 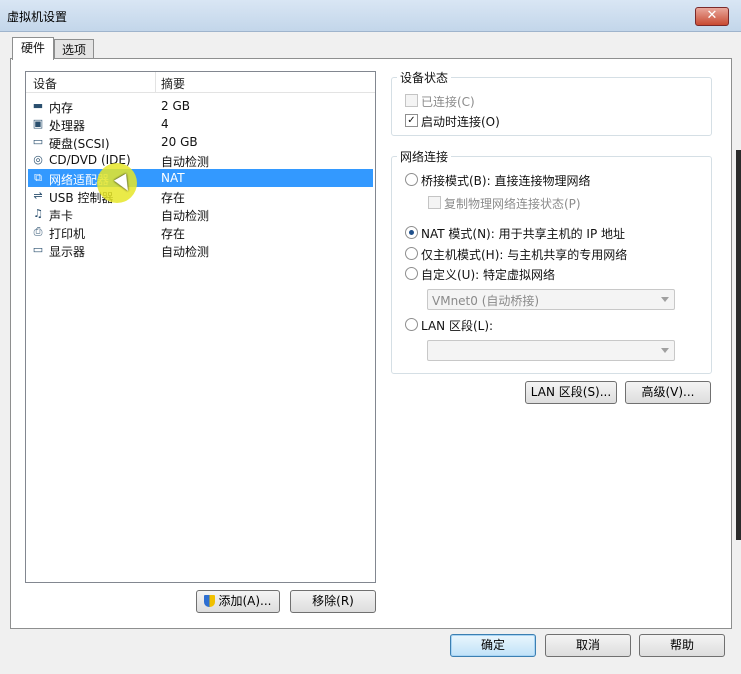 I want to click on bridged-radio, so click(x=411, y=179).